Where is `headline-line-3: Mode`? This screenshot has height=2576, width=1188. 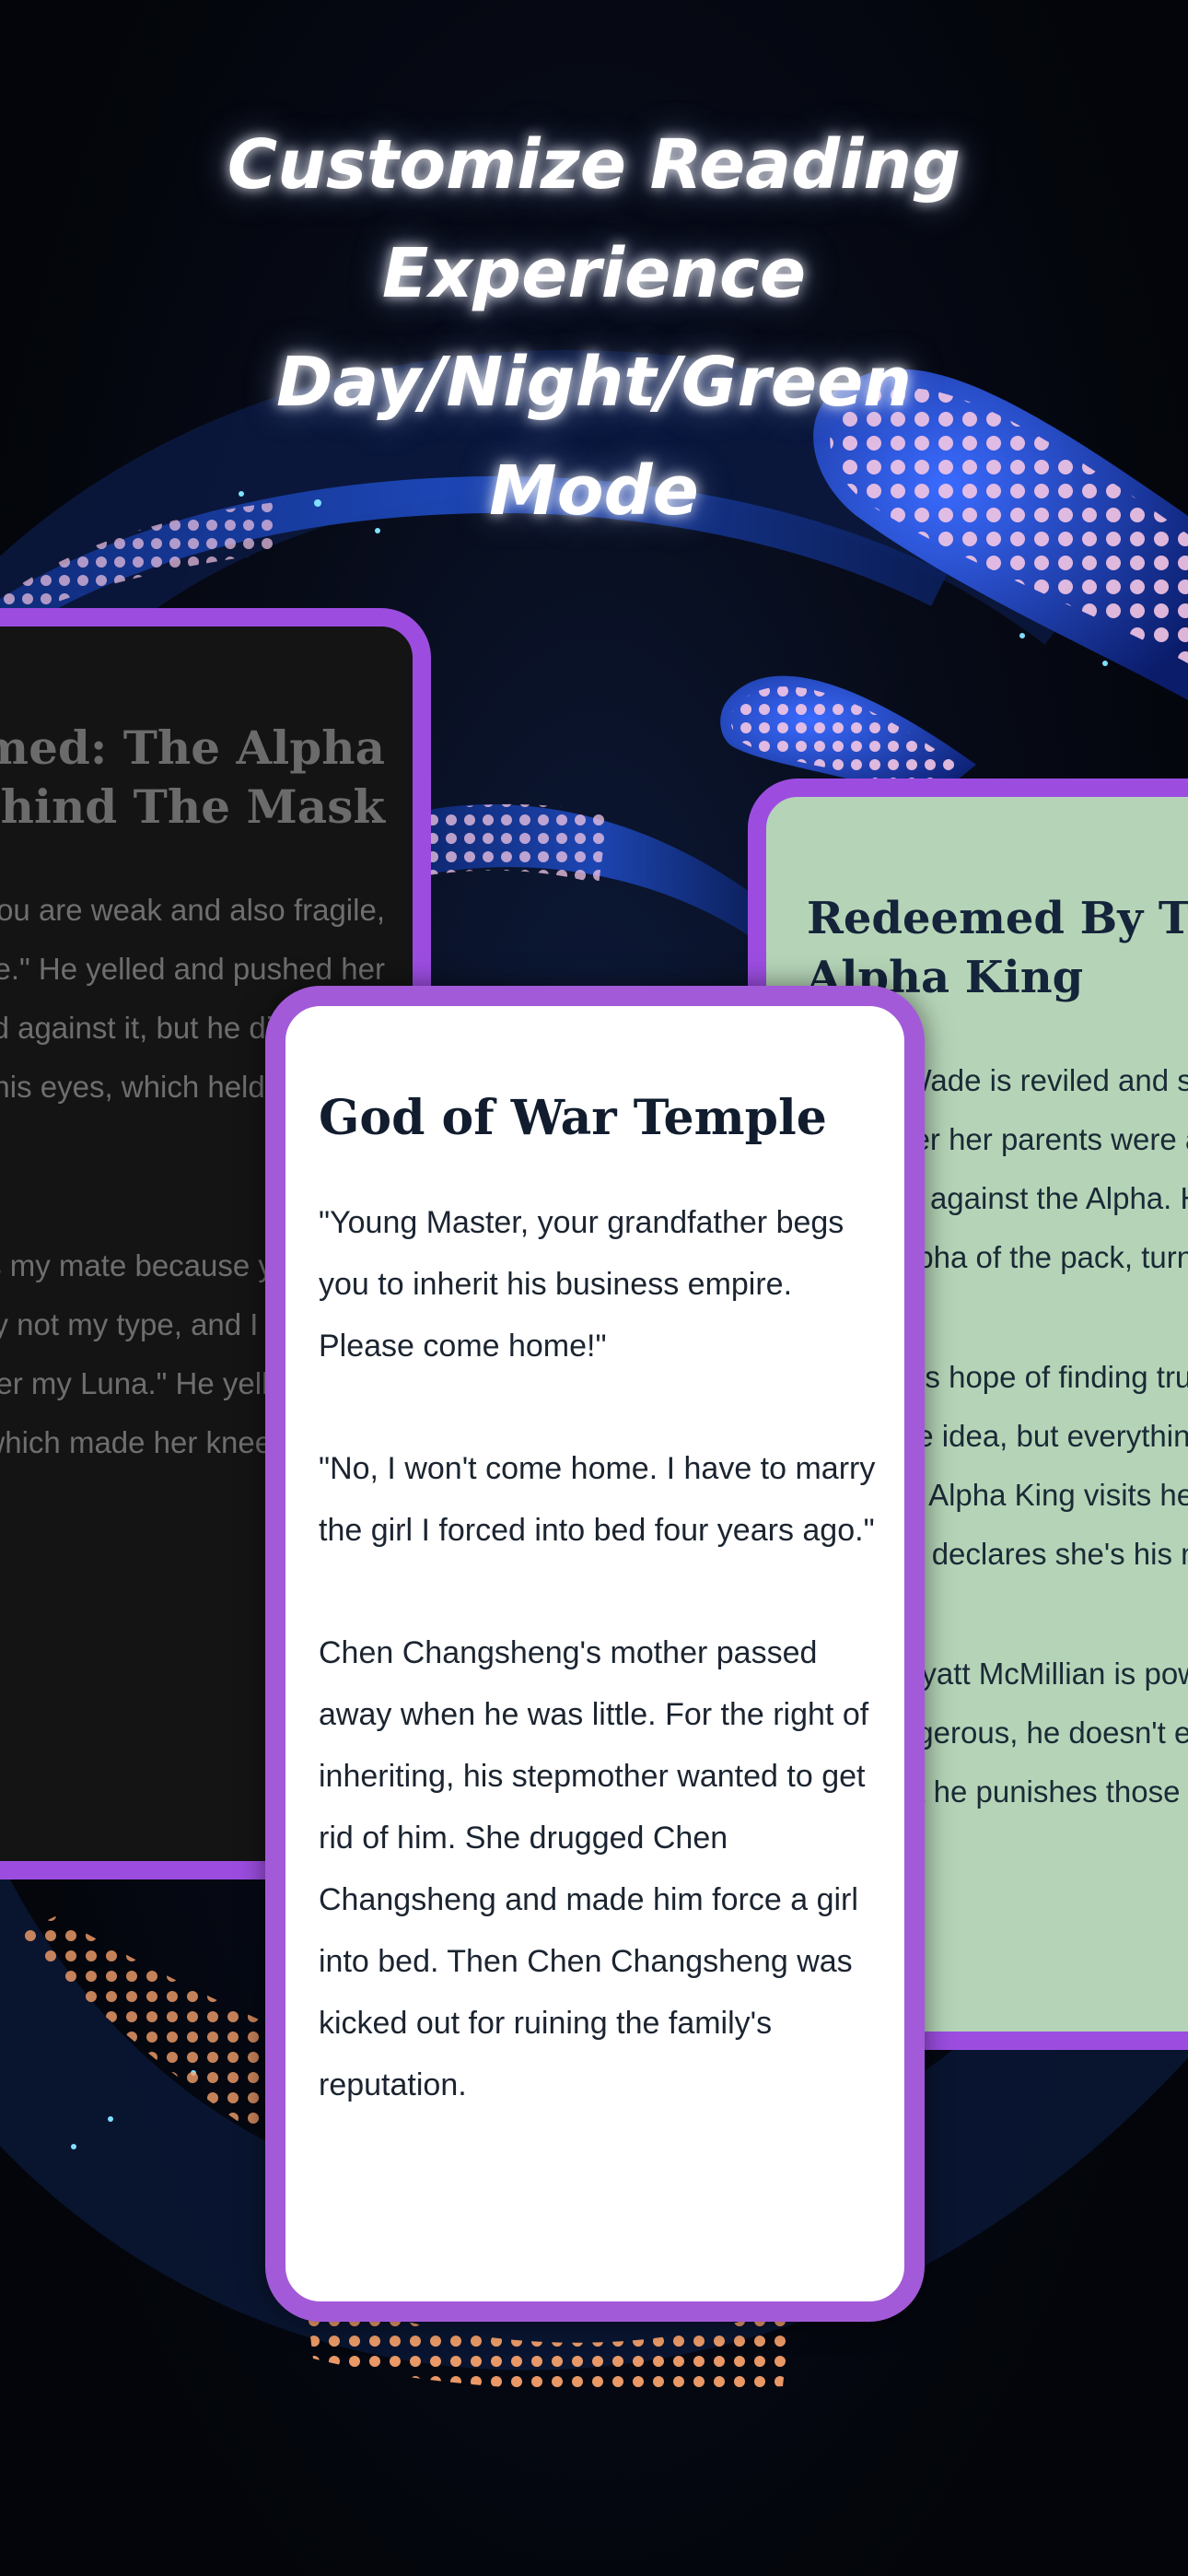 headline-line-3: Mode is located at coordinates (594, 491).